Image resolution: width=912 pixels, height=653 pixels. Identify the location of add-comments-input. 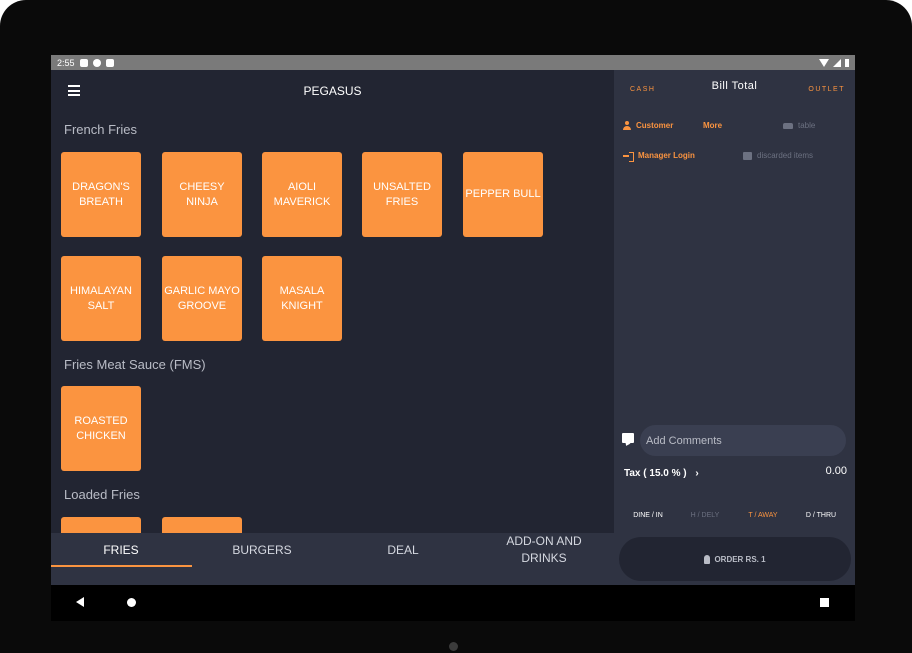
(743, 440).